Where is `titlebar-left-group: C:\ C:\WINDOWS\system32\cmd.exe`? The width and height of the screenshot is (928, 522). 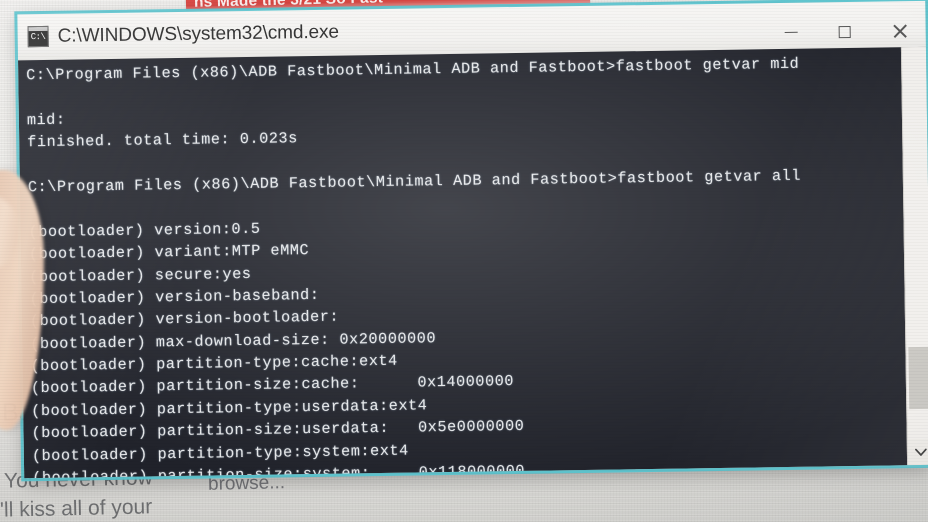 titlebar-left-group: C:\ C:\WINDOWS\system32\cmd.exe is located at coordinates (391, 31).